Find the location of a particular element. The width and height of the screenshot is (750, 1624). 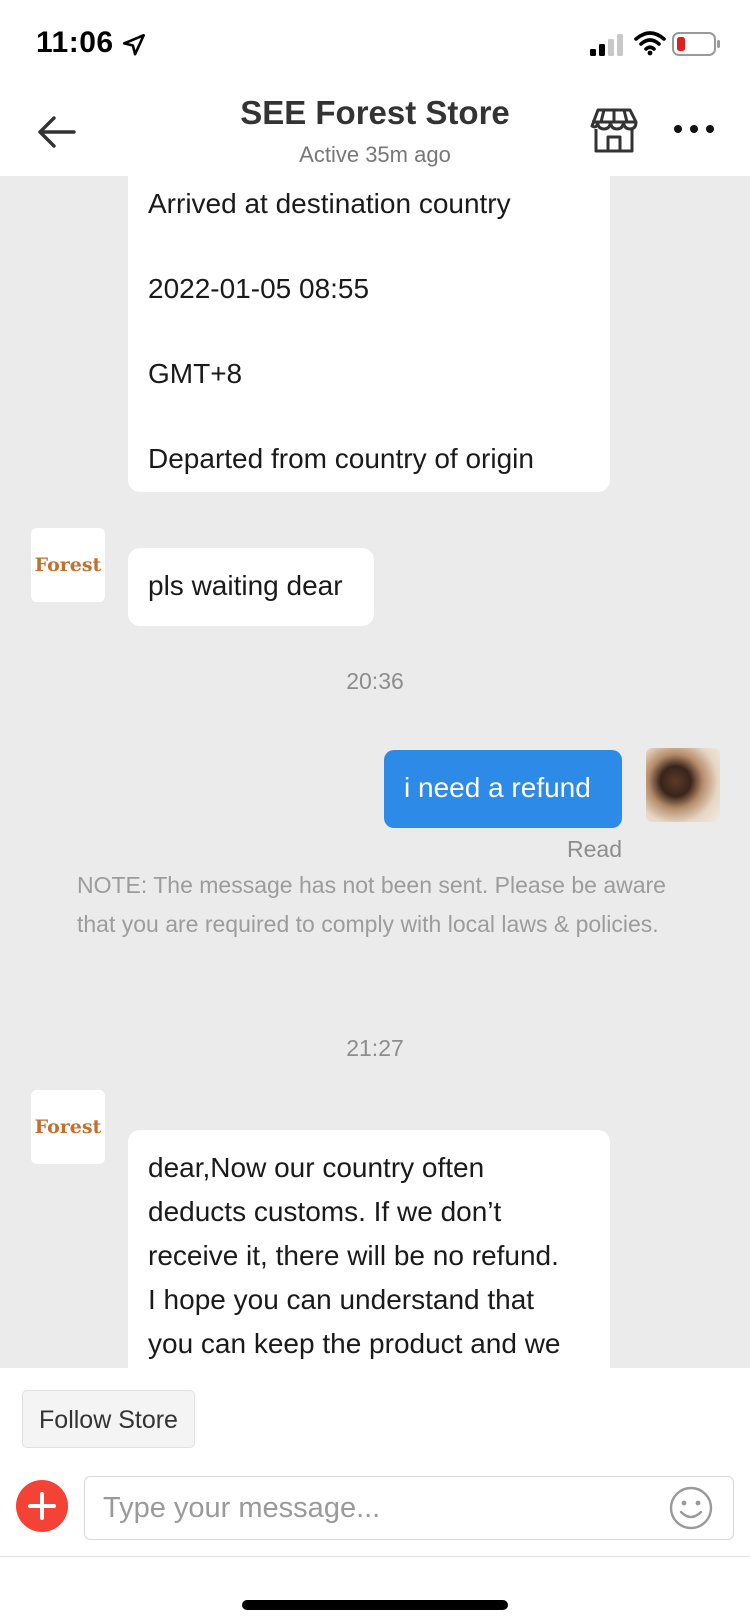

read-receipt: Read is located at coordinates (594, 849).